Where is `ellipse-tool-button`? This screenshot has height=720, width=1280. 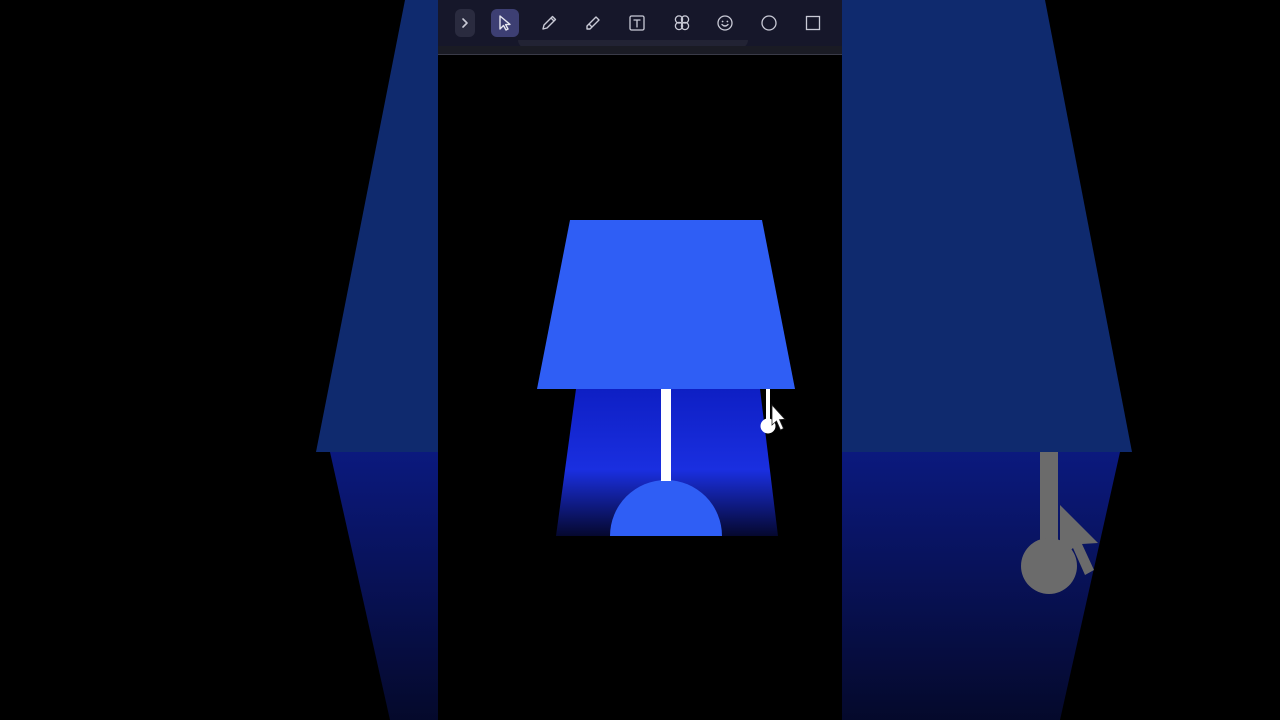 ellipse-tool-button is located at coordinates (769, 23).